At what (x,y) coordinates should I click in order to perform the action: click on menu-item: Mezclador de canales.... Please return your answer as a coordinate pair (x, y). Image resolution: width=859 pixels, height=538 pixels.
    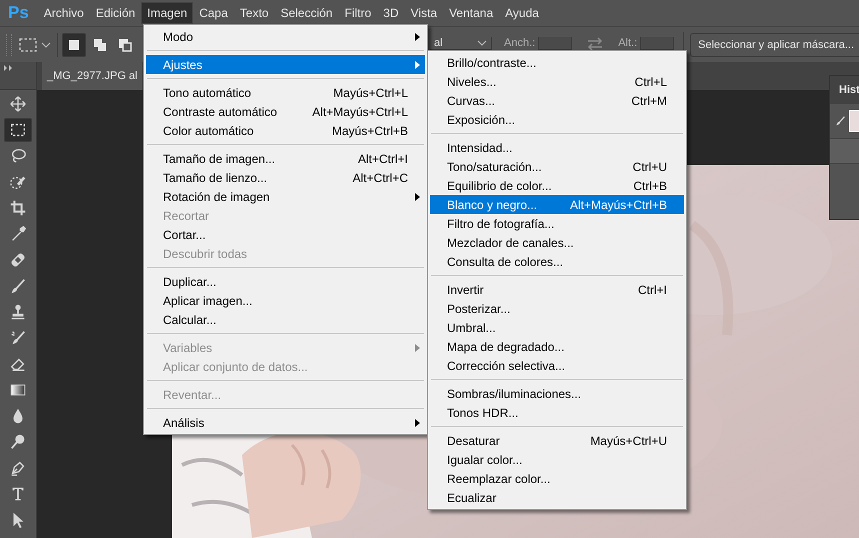
    Looking at the image, I should click on (557, 242).